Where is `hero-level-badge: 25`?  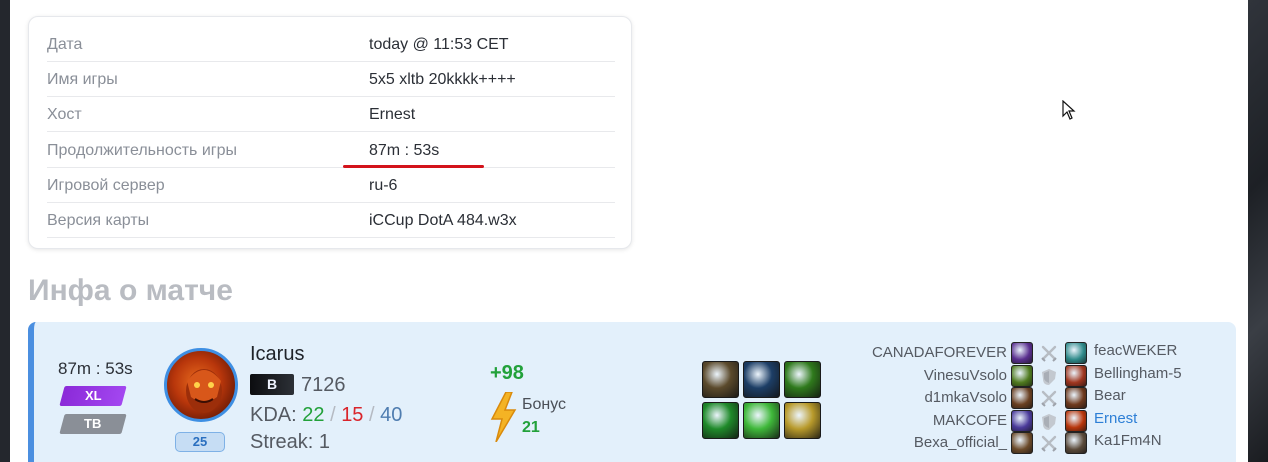 hero-level-badge: 25 is located at coordinates (200, 442).